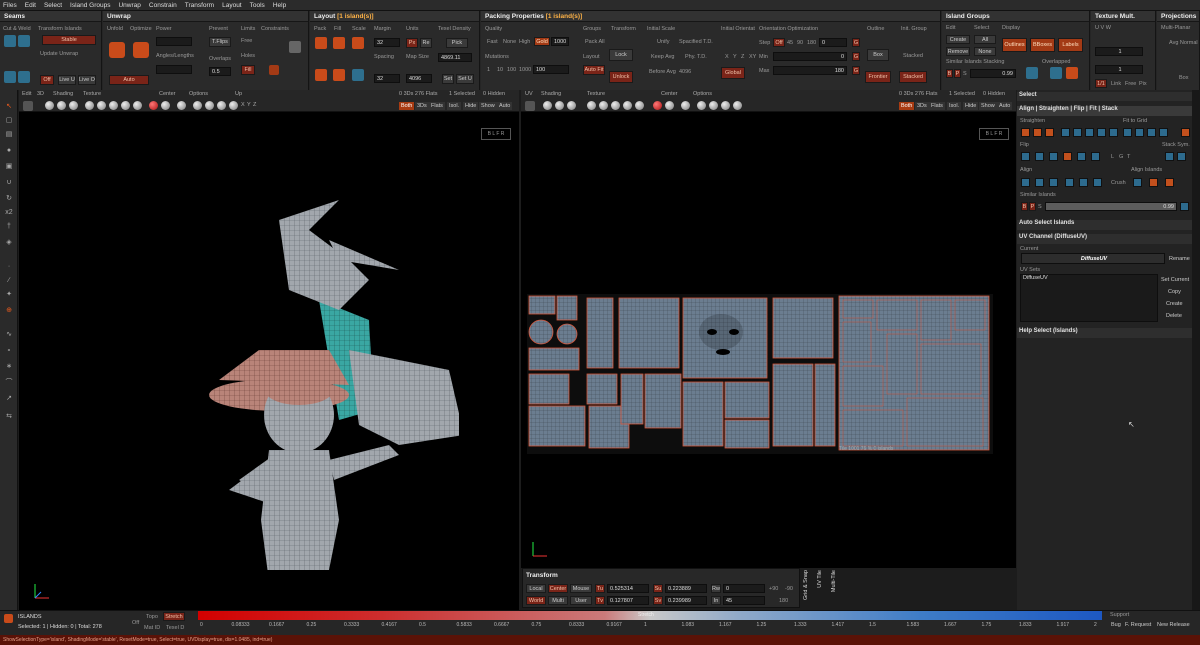  What do you see at coordinates (1183, 78) in the screenshot?
I see `proj-box-label: Box` at bounding box center [1183, 78].